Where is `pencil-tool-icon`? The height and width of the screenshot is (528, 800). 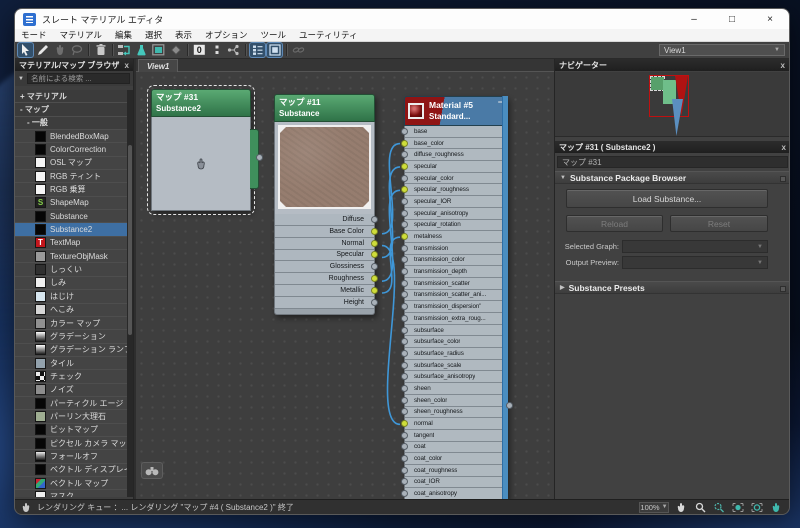 pencil-tool-icon is located at coordinates (42, 50).